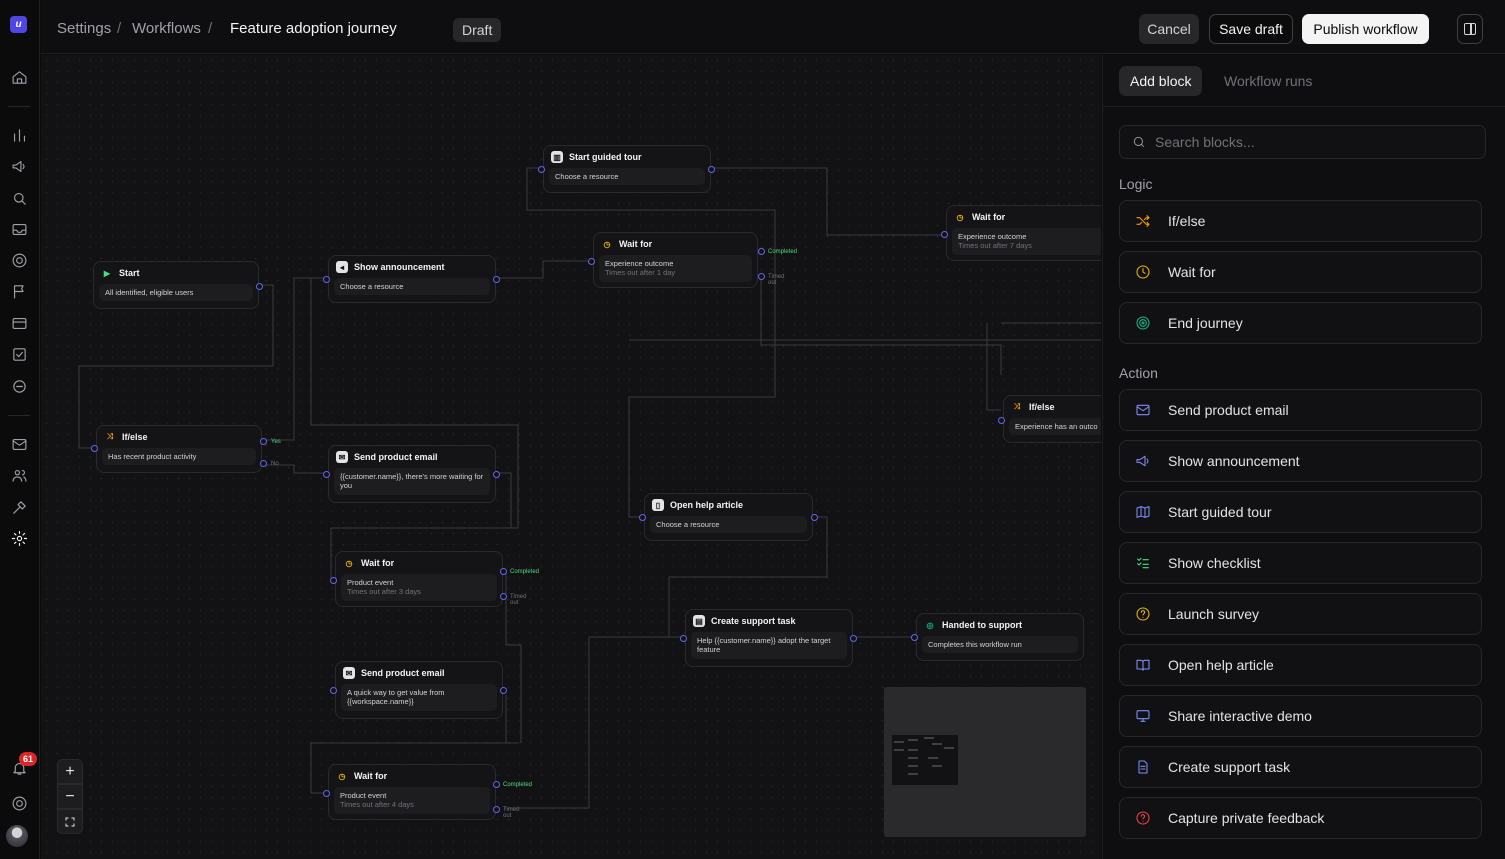  I want to click on tab-workflow-runs: Workflow runs, so click(1268, 81).